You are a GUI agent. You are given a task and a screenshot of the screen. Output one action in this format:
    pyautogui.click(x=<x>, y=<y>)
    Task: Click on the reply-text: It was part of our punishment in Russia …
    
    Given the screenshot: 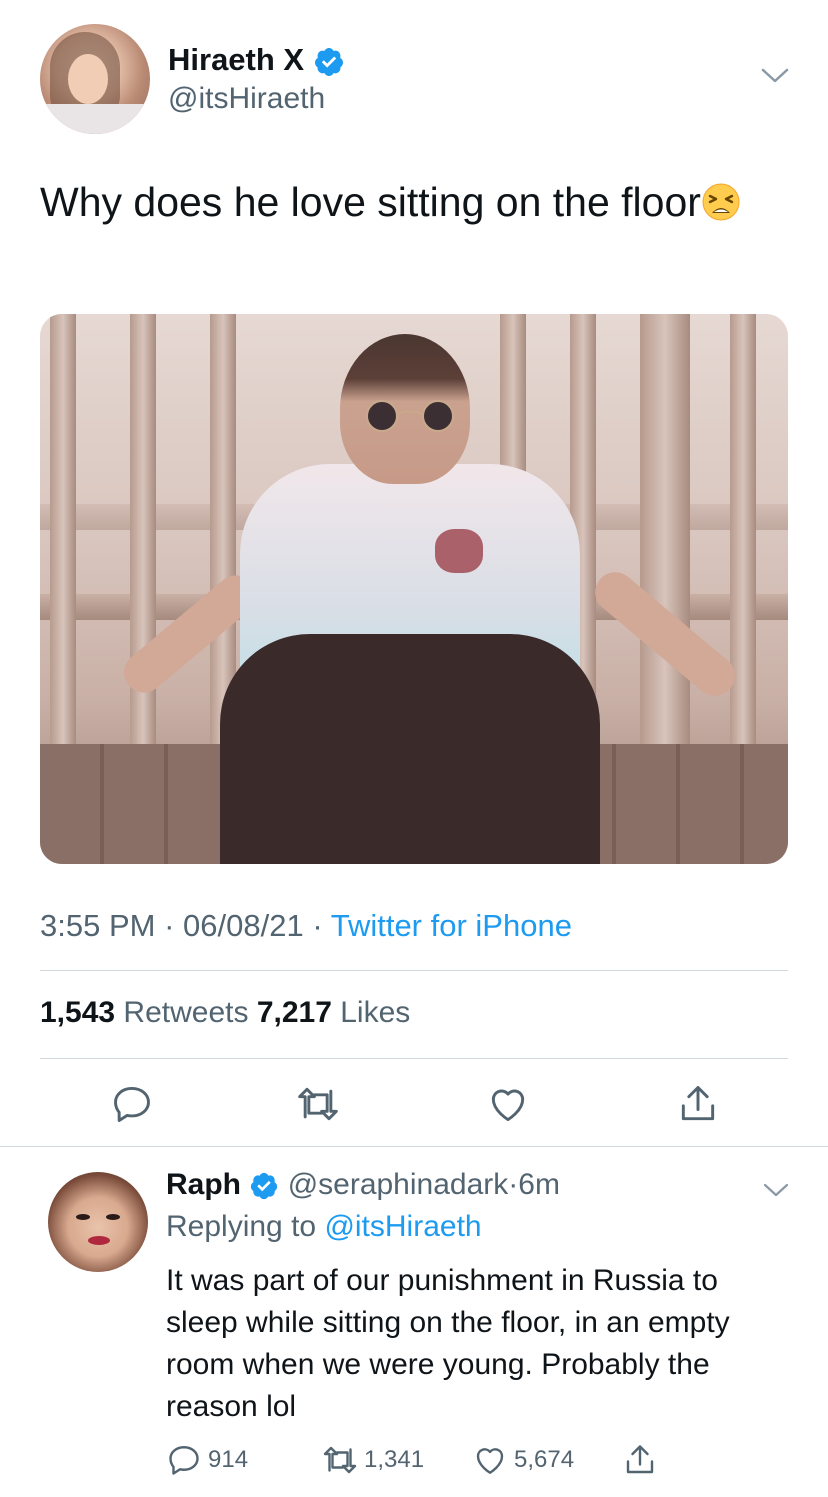 What is the action you would take?
    pyautogui.click(x=448, y=1343)
    